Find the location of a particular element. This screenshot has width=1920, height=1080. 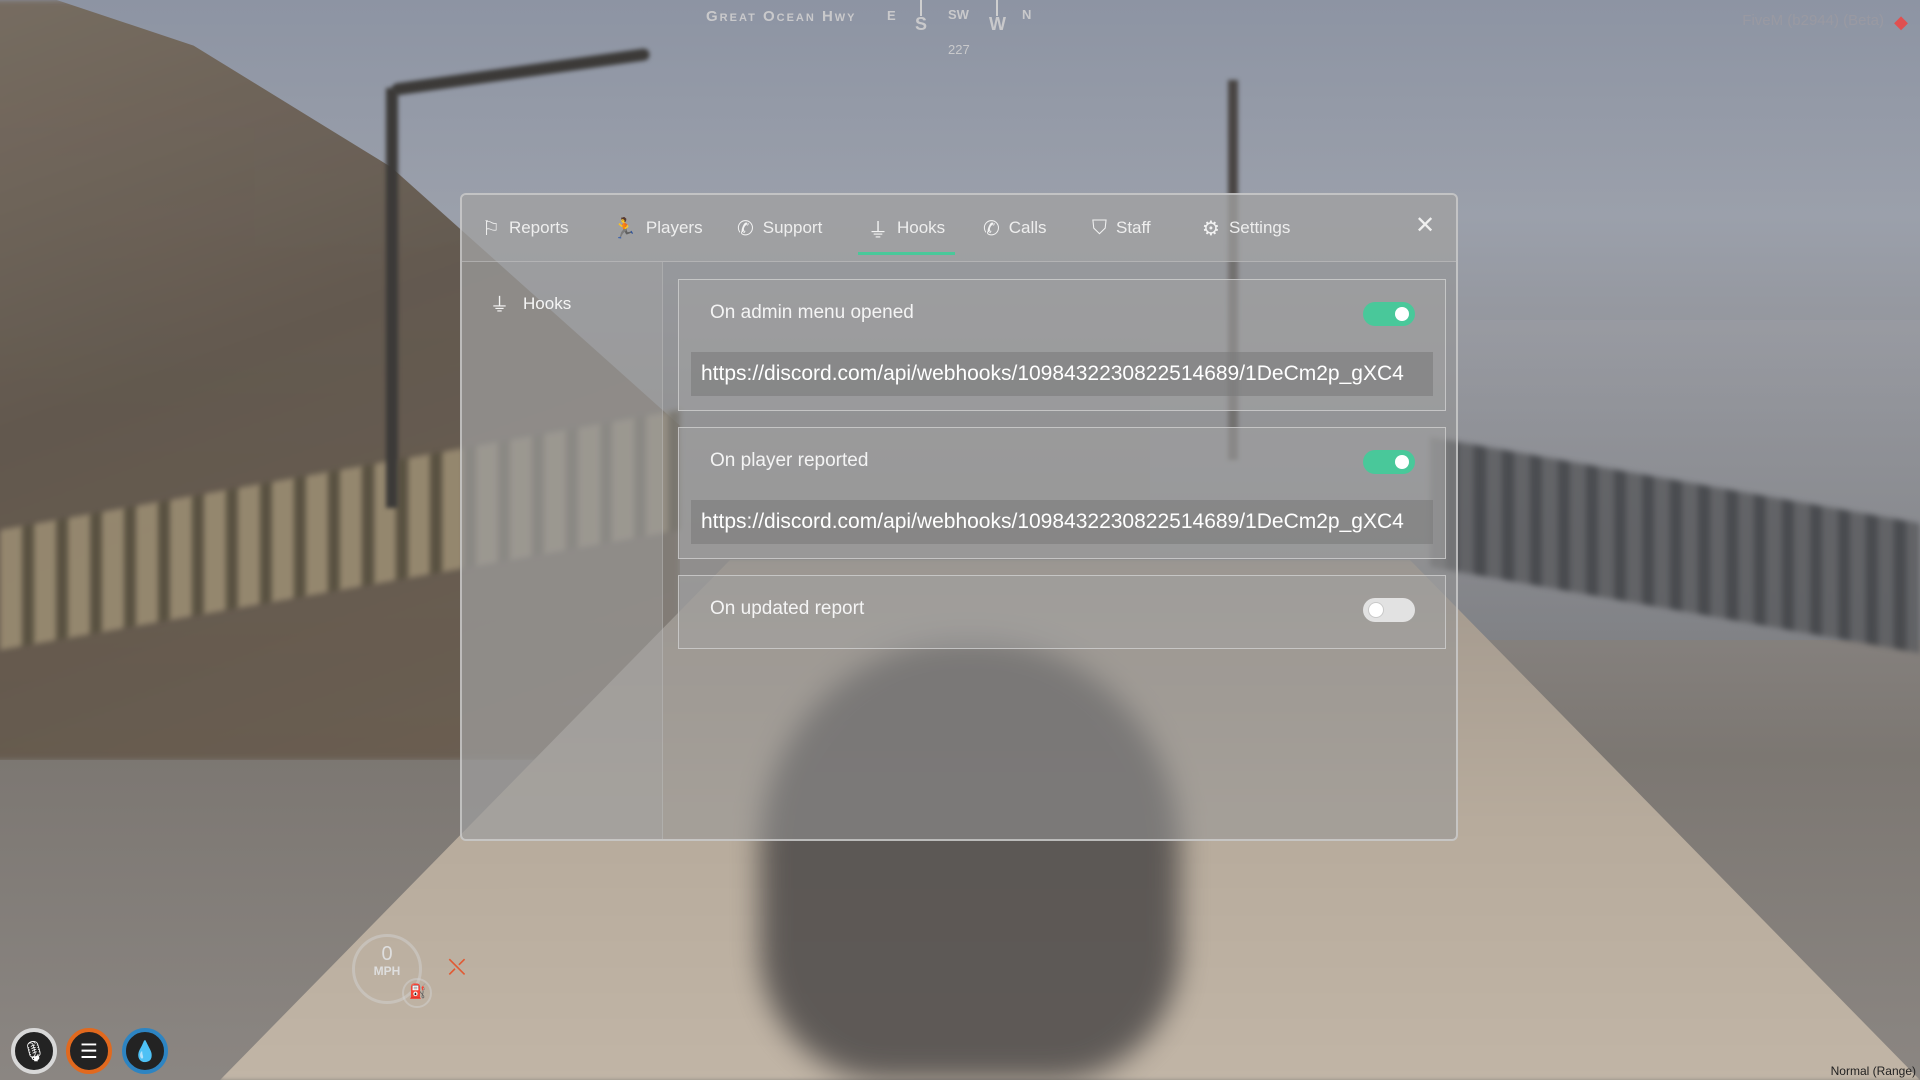

microphone-icon: 🎙 is located at coordinates (34, 1051).